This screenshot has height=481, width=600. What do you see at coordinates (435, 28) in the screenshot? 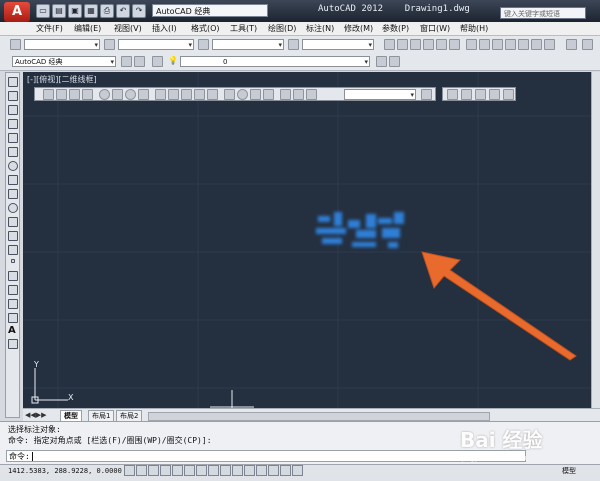
I see `menu-window: 窗口(W)` at bounding box center [435, 28].